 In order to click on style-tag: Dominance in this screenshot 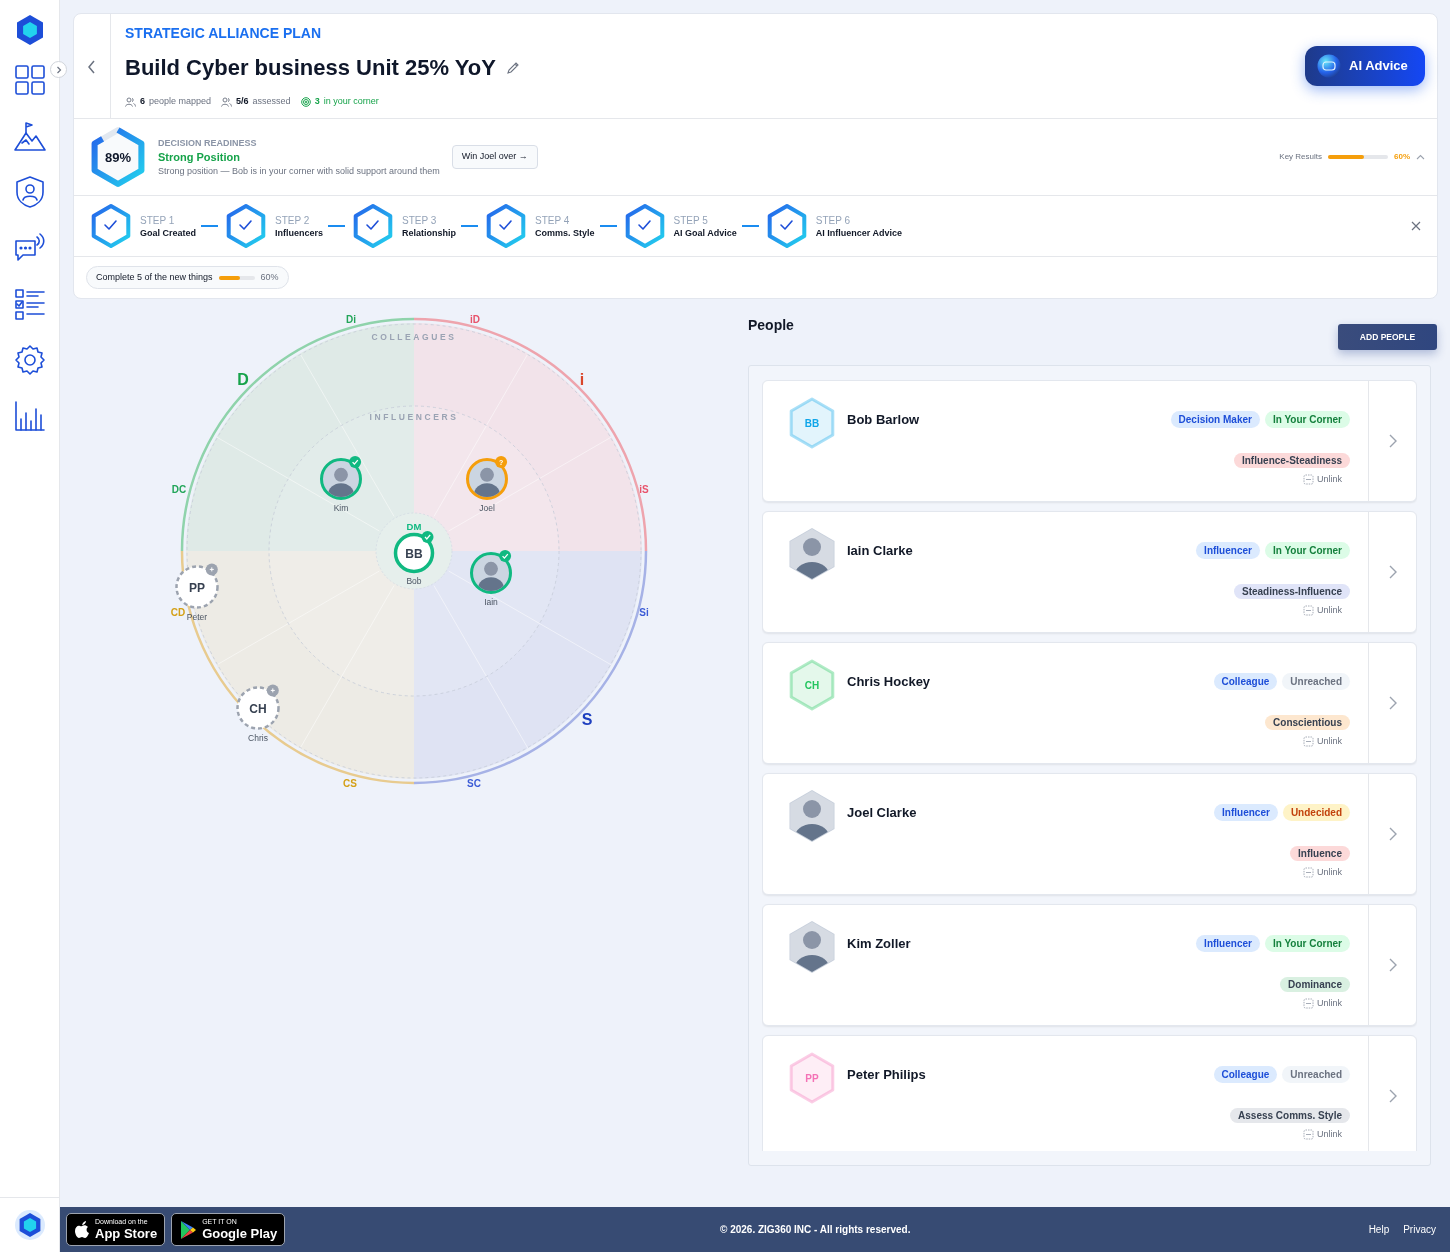, I will do `click(1315, 984)`.